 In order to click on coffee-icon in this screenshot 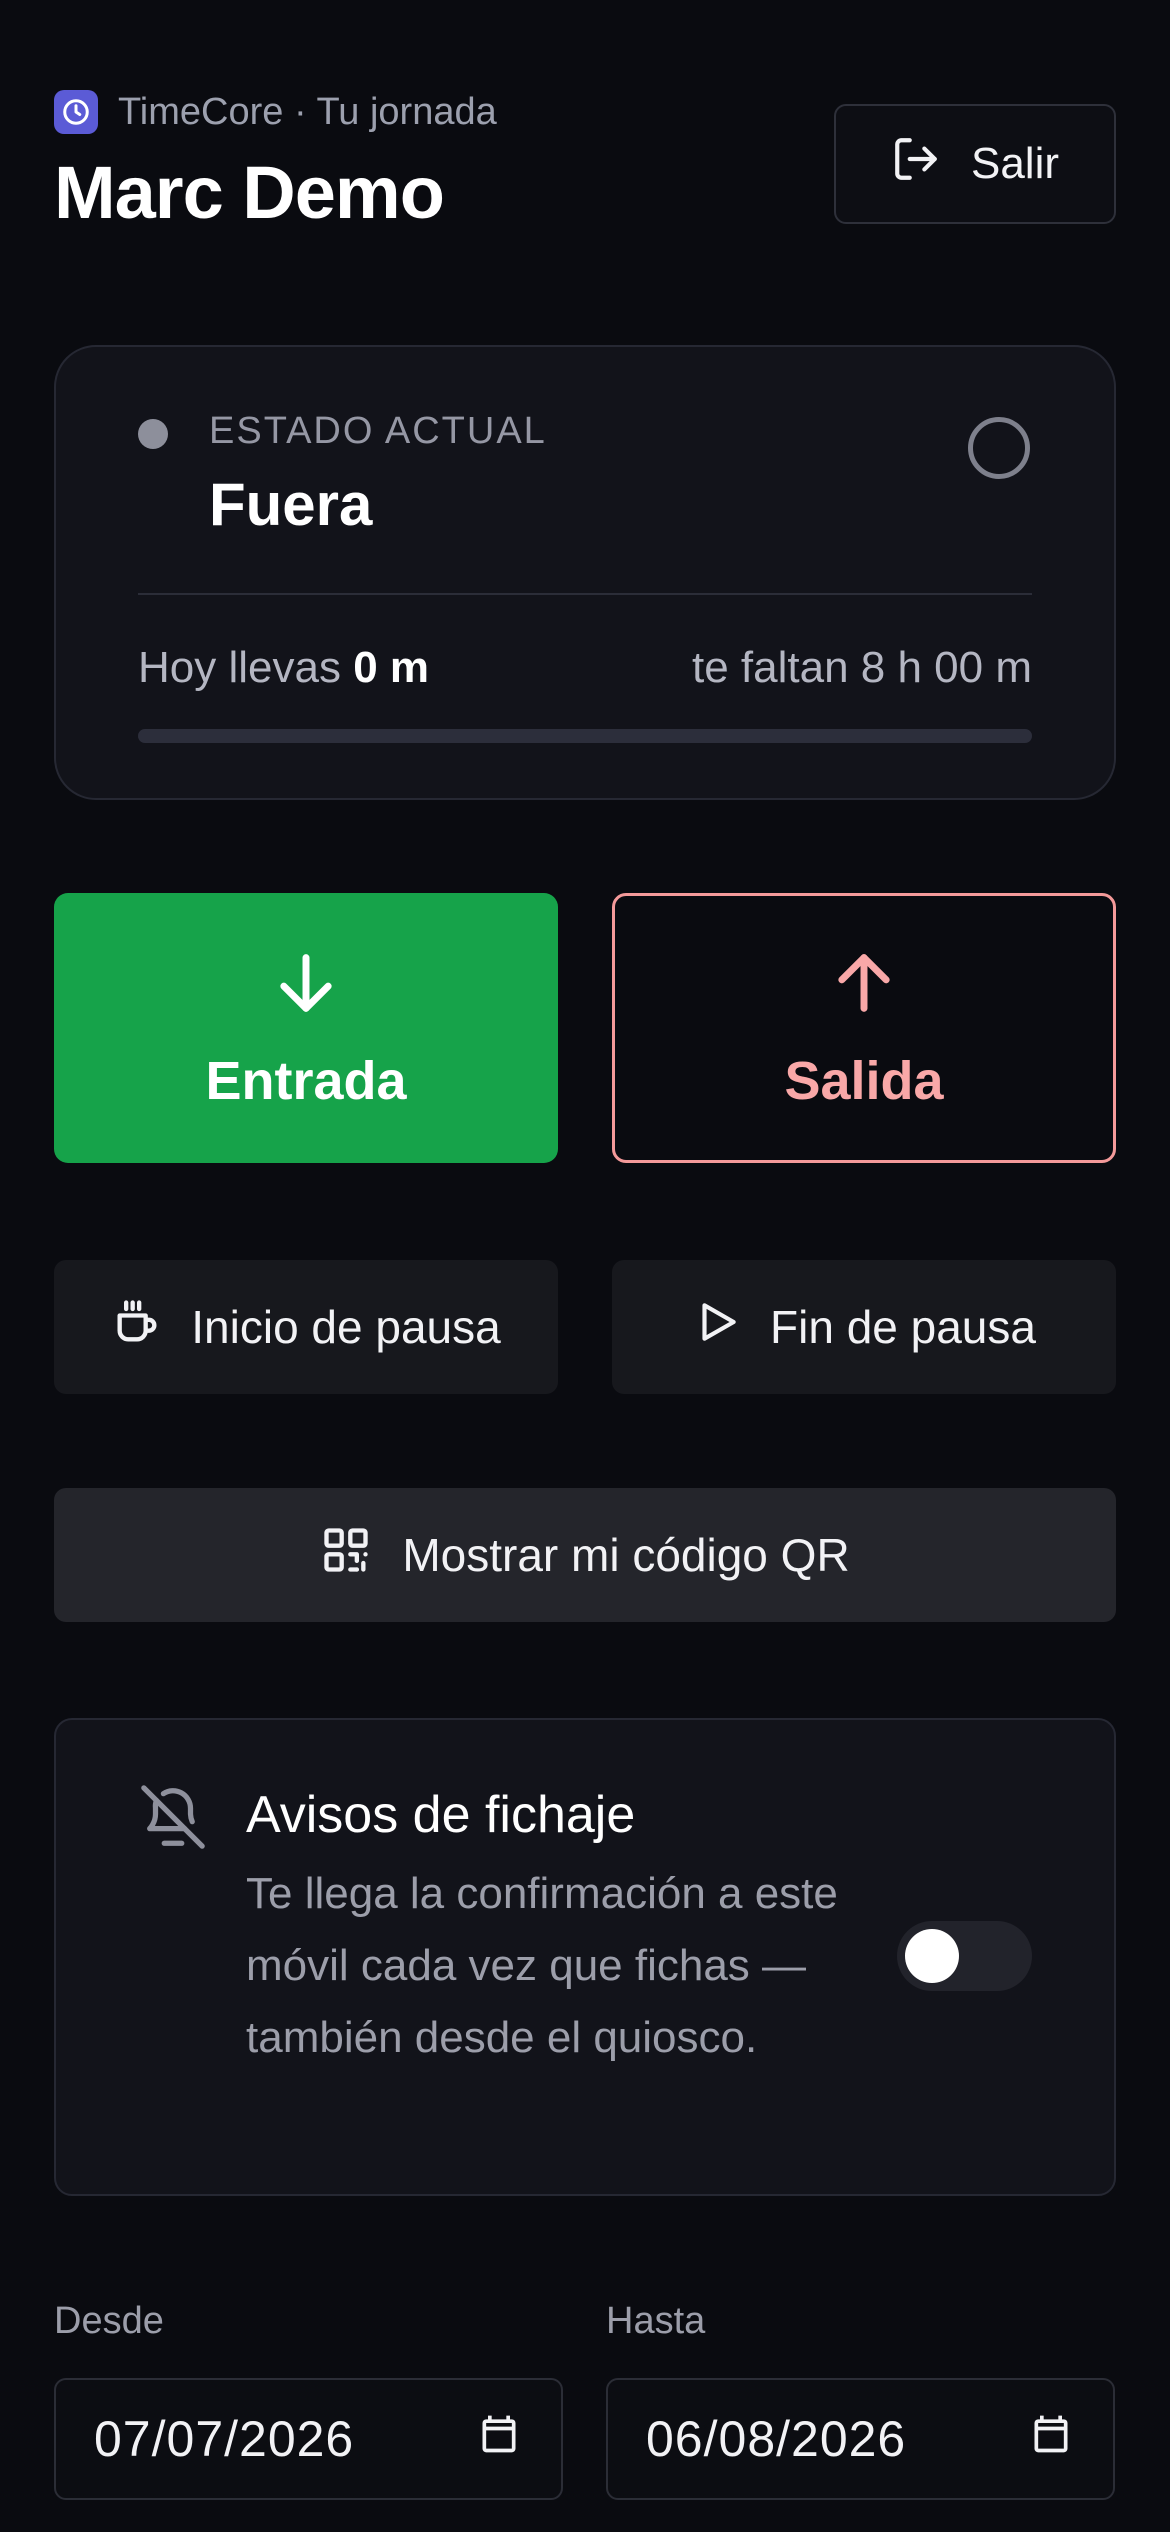, I will do `click(137, 1327)`.